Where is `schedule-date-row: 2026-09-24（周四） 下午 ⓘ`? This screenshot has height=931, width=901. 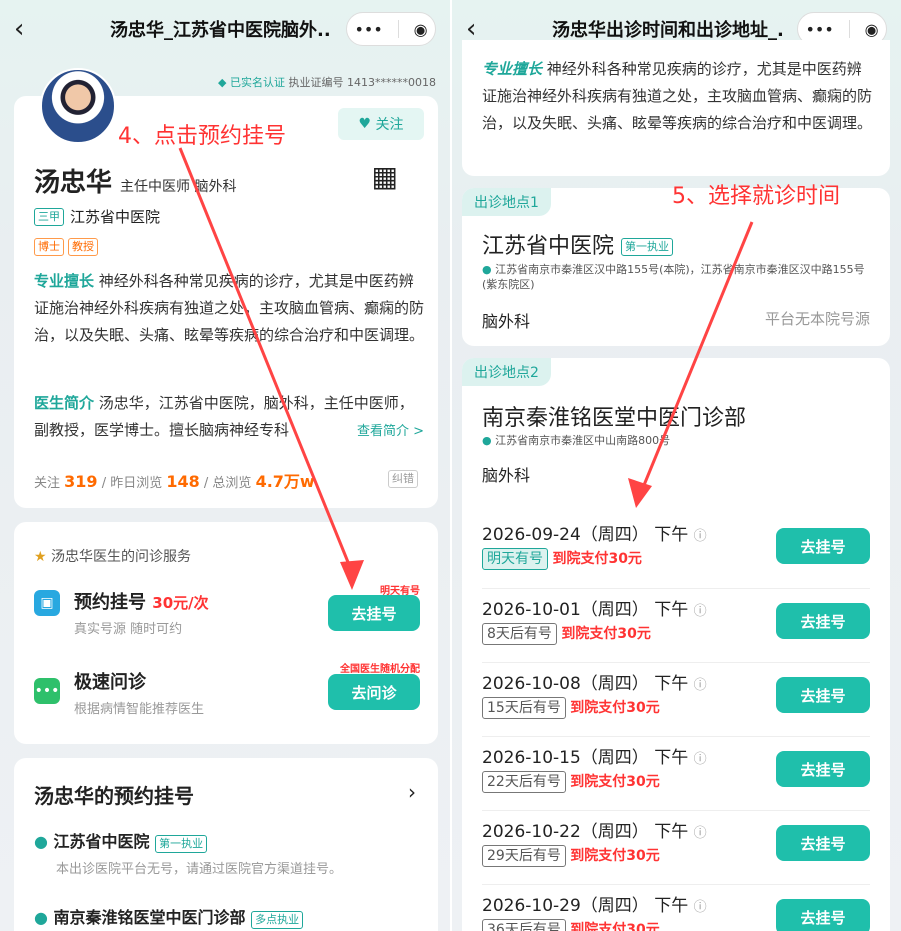
schedule-date-row: 2026-09-24（周四） 下午 ⓘ is located at coordinates (594, 532).